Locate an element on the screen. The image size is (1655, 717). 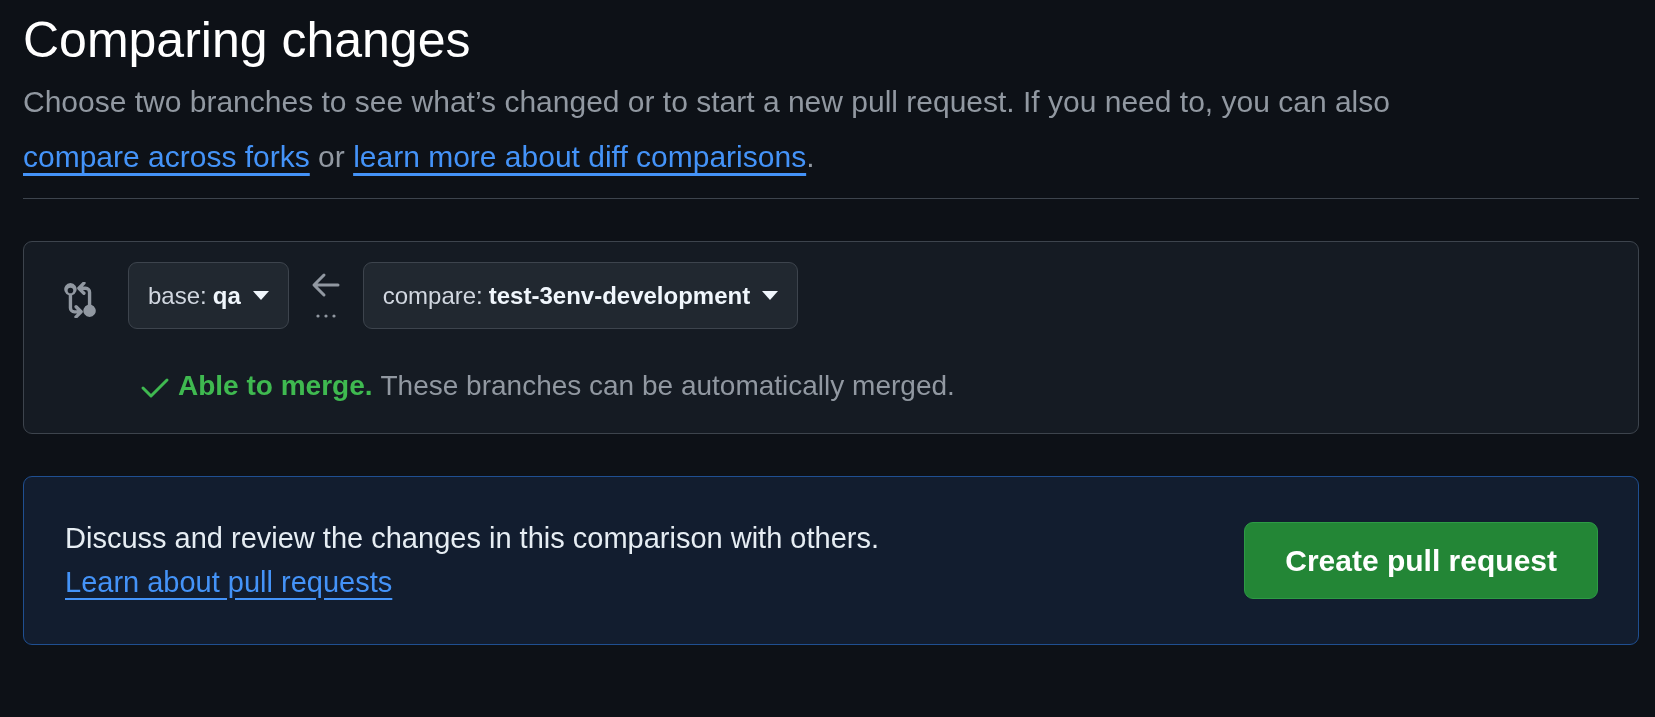
compare-branch-dropdown: compare: test-3env-development is located at coordinates (580, 295).